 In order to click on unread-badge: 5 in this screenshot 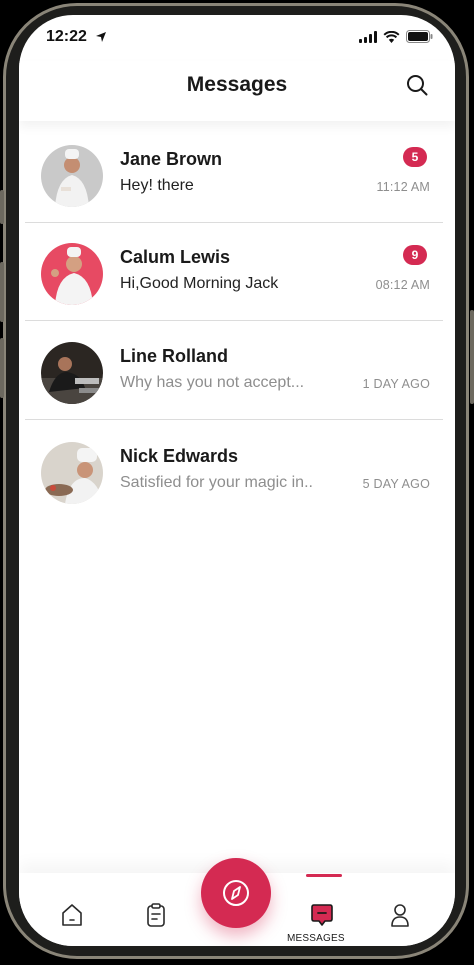, I will do `click(415, 157)`.